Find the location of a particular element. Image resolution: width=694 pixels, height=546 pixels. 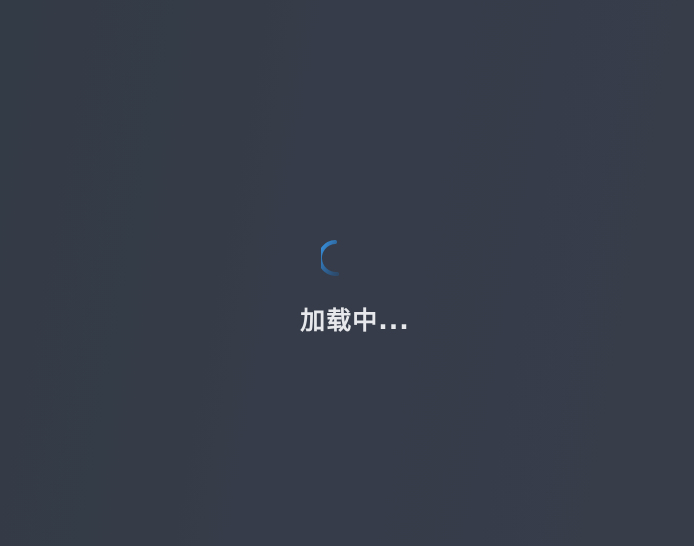

spinner-icon is located at coordinates (330, 258).